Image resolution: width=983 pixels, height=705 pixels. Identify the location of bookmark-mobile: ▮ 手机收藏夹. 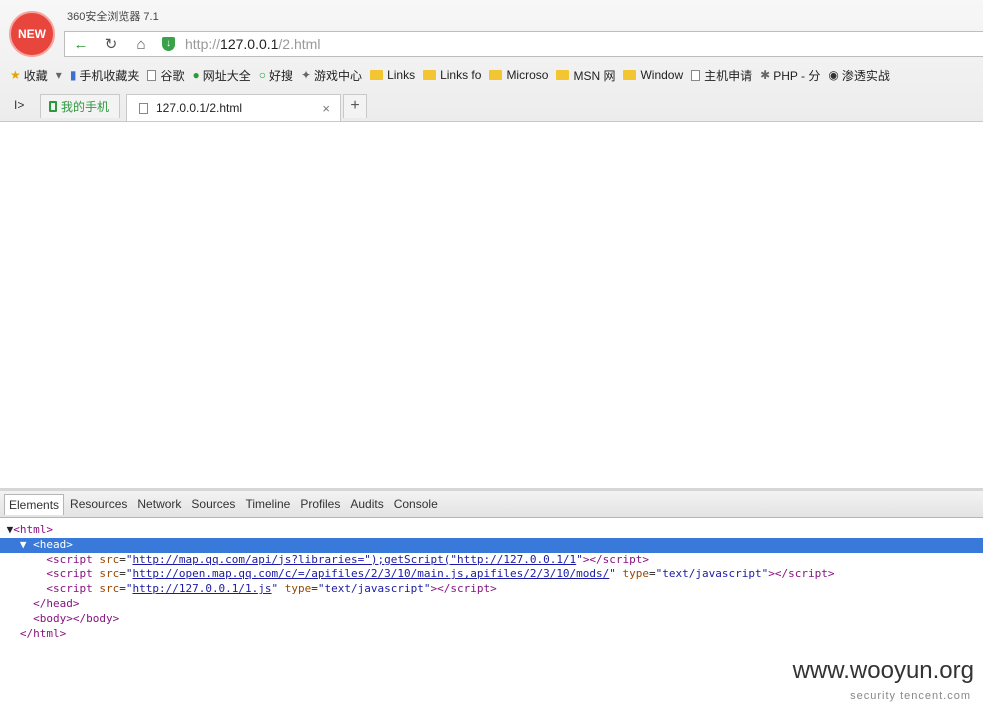
(105, 75).